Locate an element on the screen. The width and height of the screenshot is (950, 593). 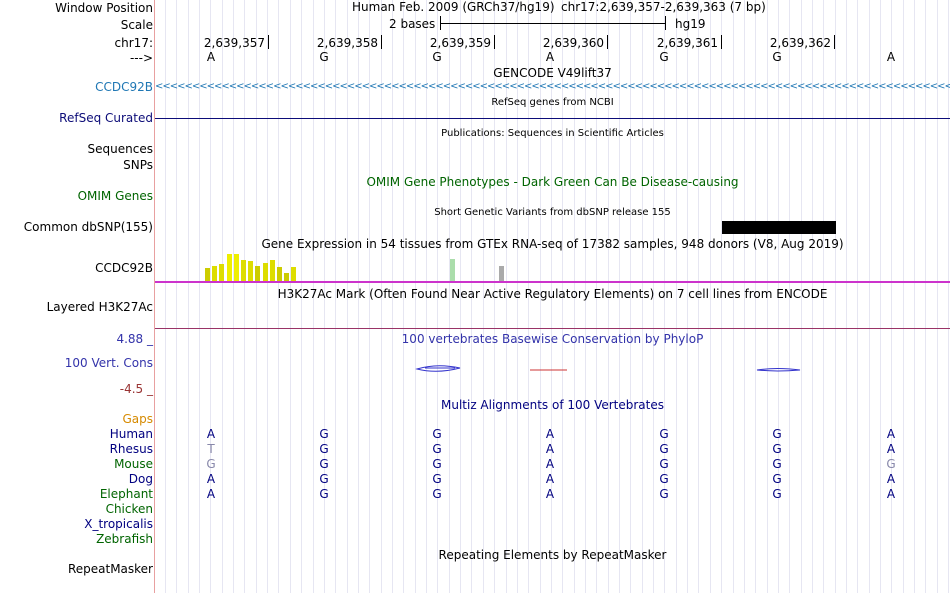
label-strand-arrow: ---> is located at coordinates (141, 58).